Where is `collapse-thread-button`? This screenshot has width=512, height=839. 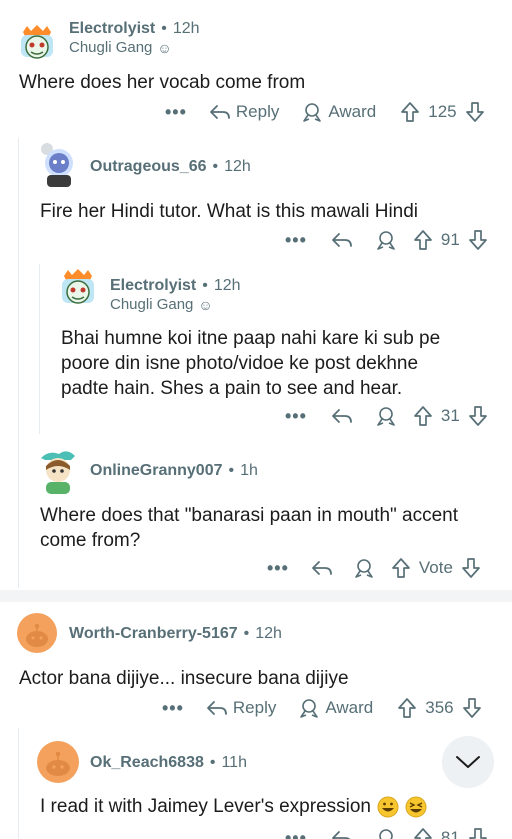 collapse-thread-button is located at coordinates (468, 762).